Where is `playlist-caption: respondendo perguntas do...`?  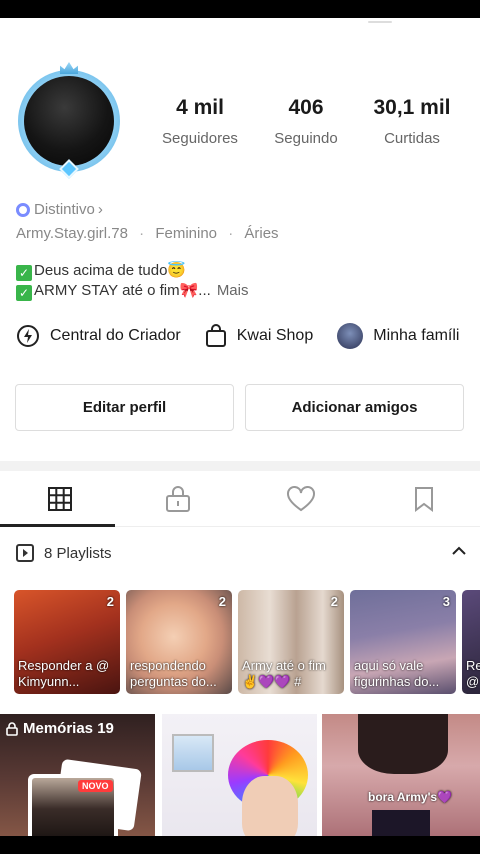
playlist-caption: respondendo perguntas do... is located at coordinates (173, 673).